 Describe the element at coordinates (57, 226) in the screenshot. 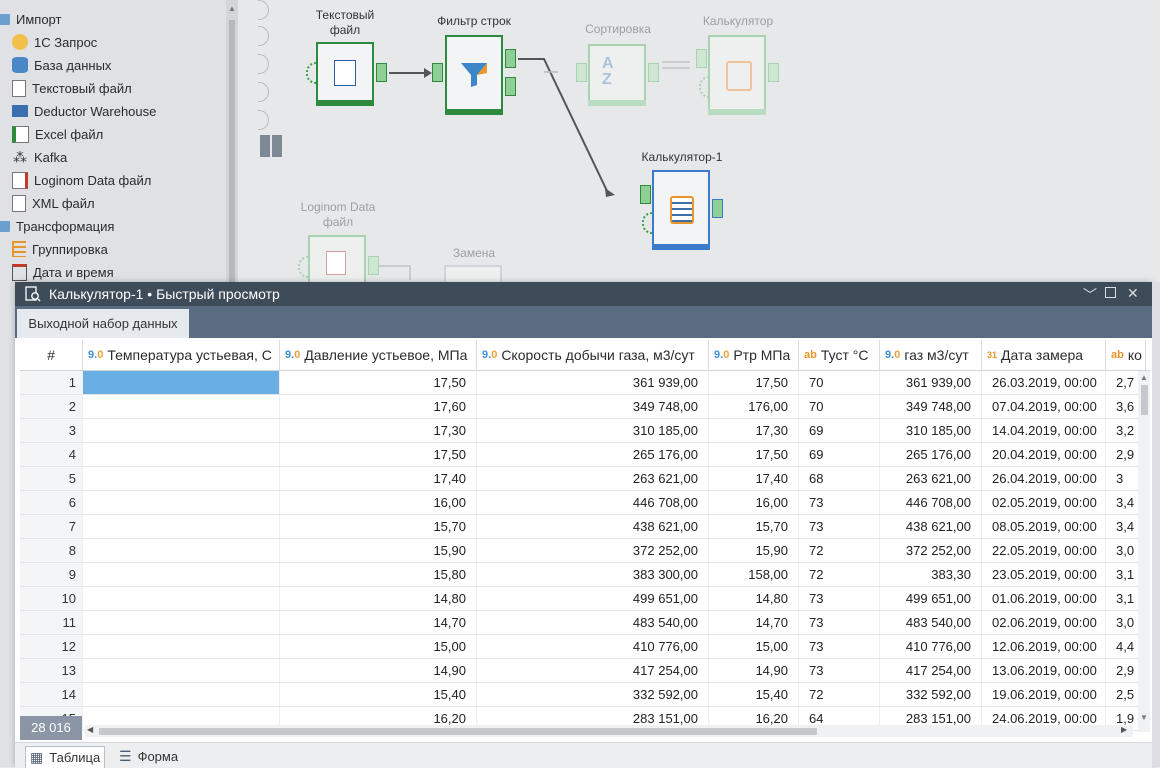

I see `tree-group-transformation: Трансформация` at that location.